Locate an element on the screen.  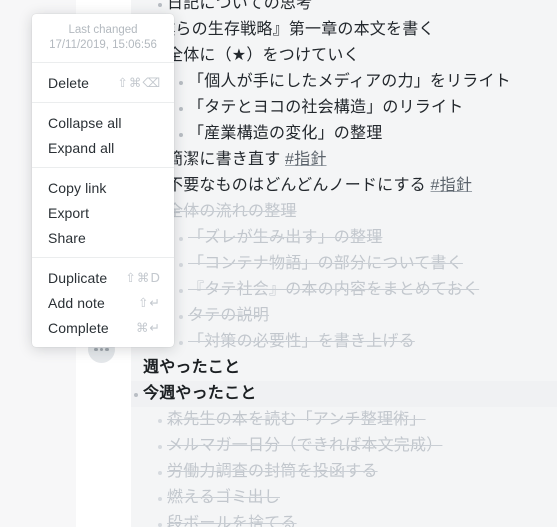
outline-row-text: 「産業構造の変化」の整理 is located at coordinates (372, 134).